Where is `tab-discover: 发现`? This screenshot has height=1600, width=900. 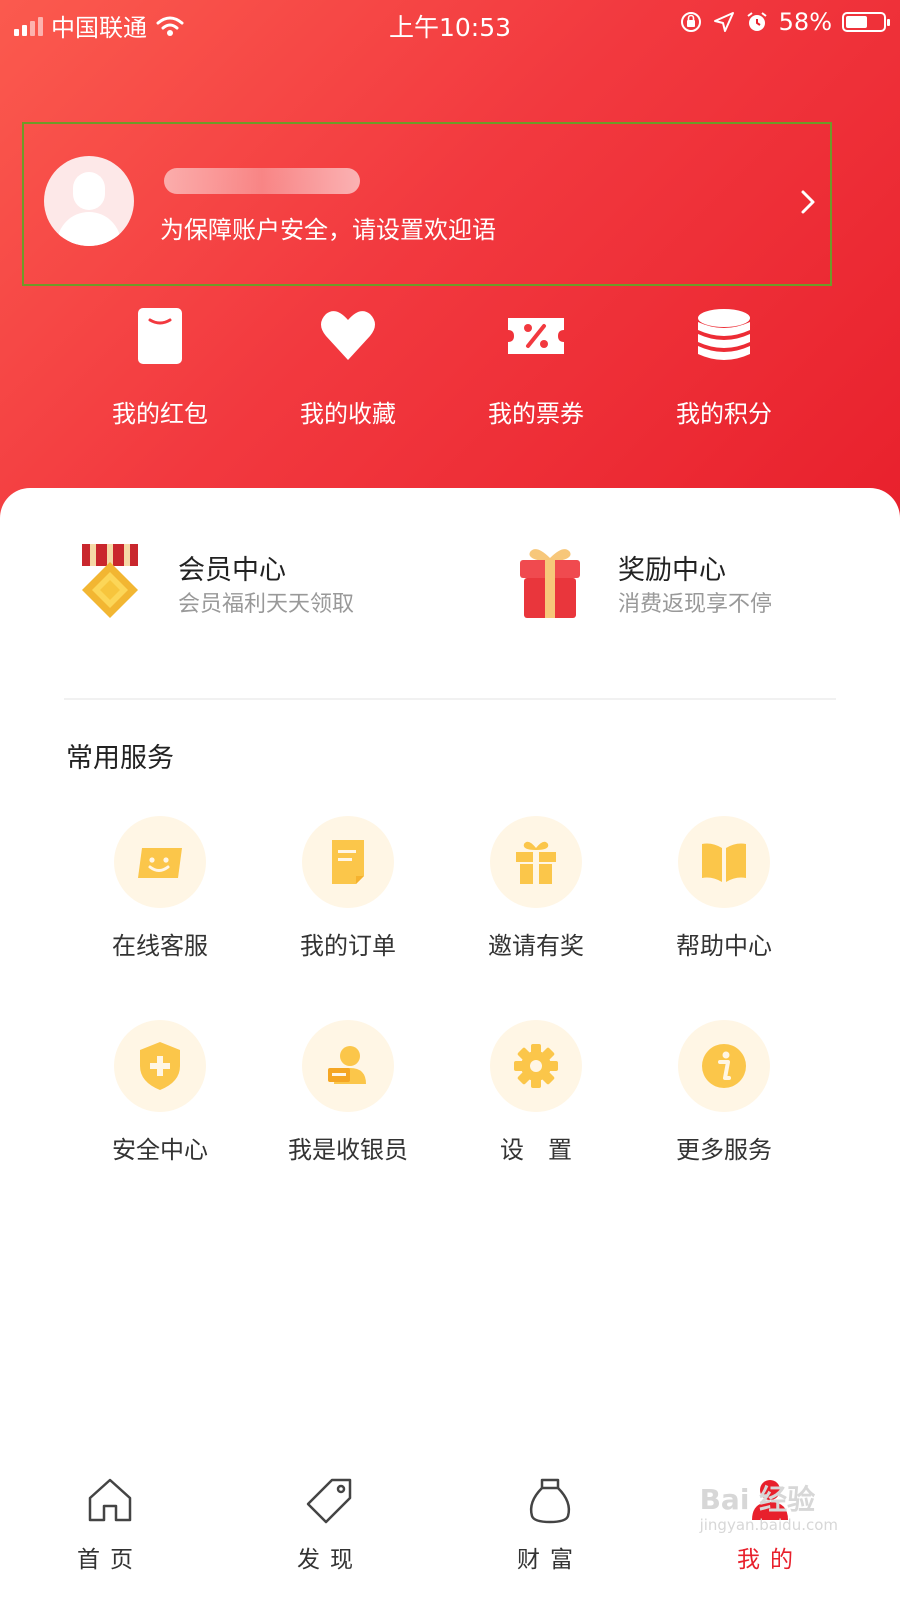
tab-discover: 发现 is located at coordinates (330, 1520).